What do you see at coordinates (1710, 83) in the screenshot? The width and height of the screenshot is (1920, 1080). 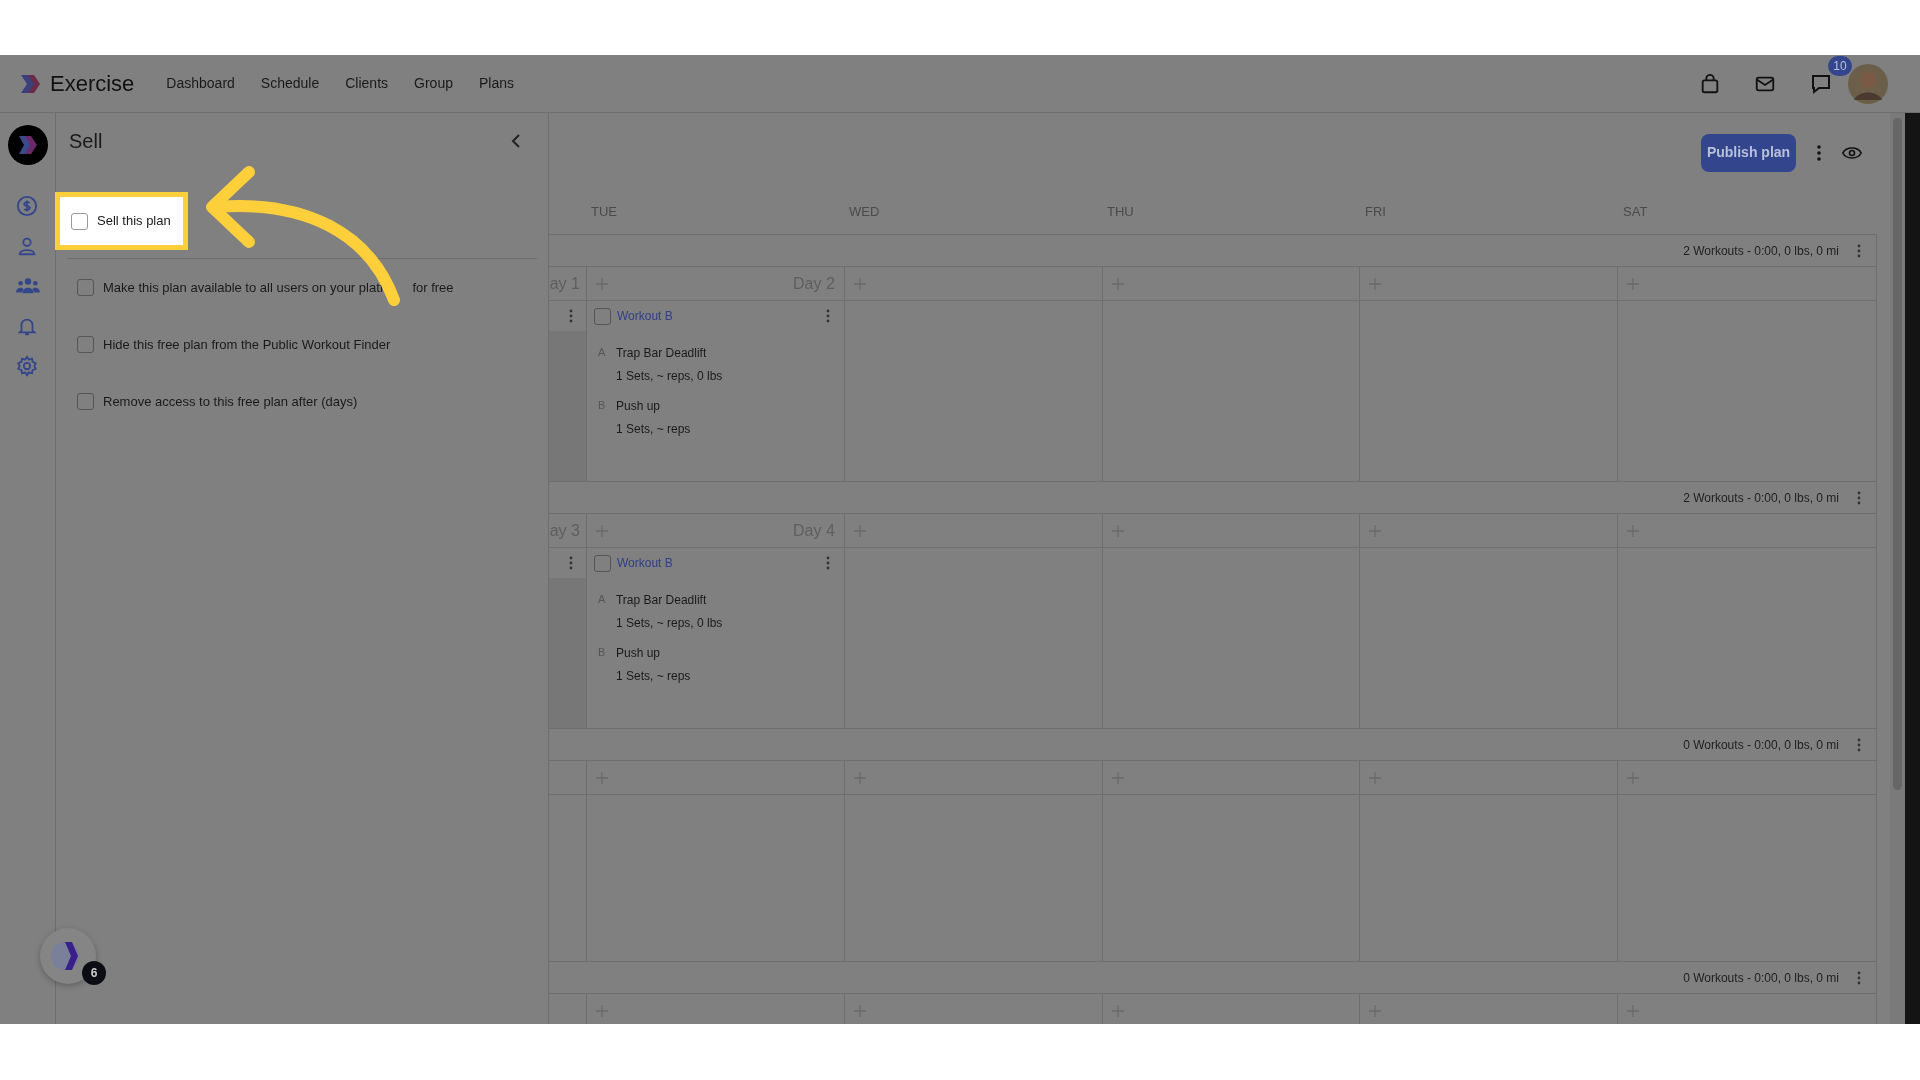 I see `shopping-bag-icon` at bounding box center [1710, 83].